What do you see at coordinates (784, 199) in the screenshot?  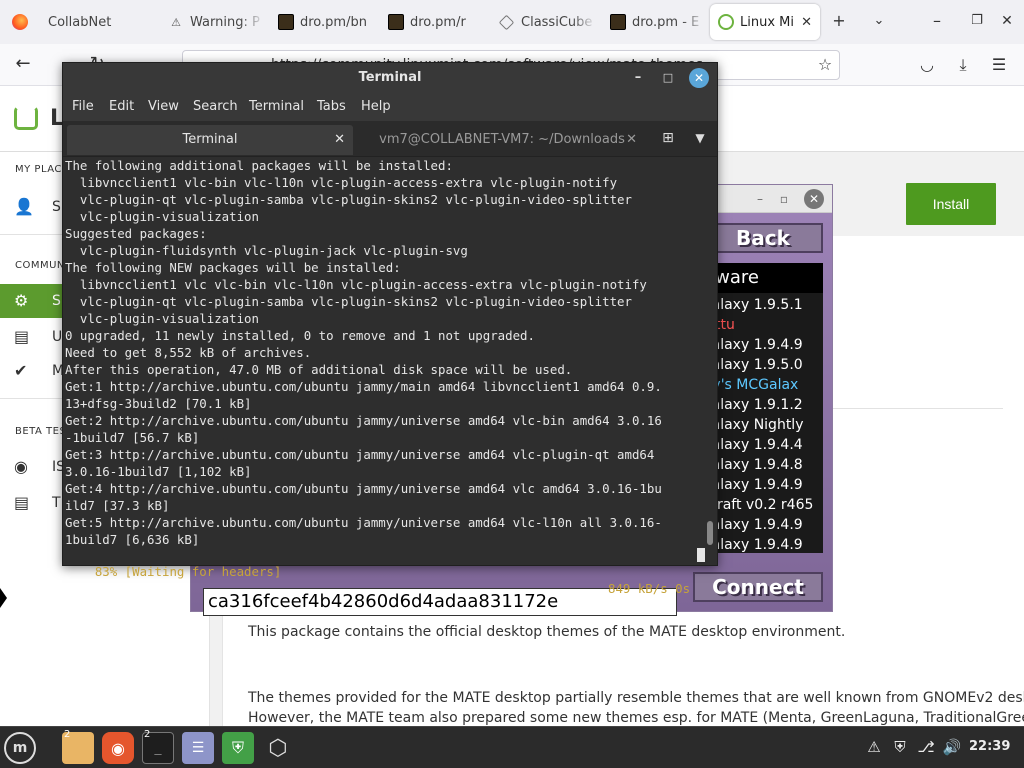 I see `maximize-icon: ▫` at bounding box center [784, 199].